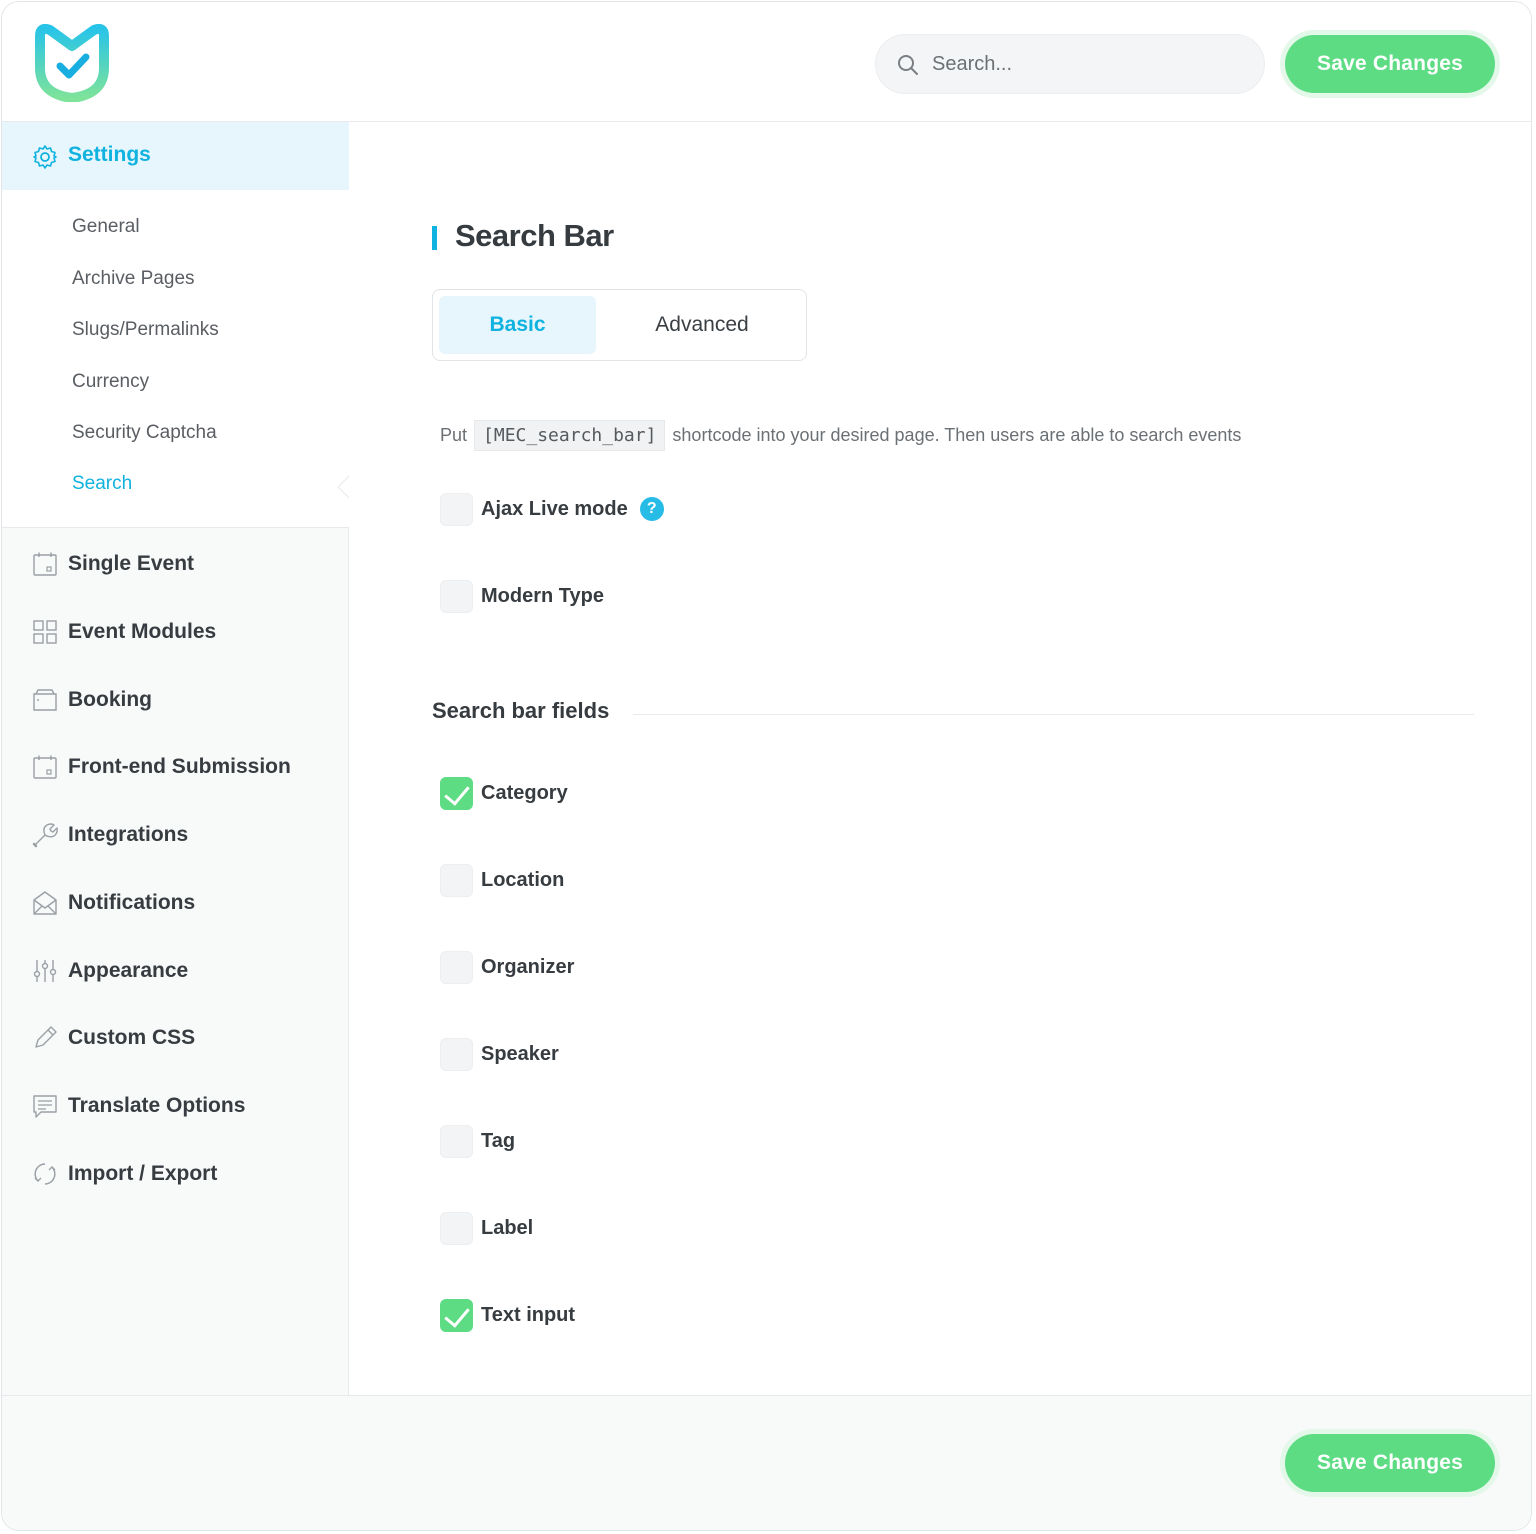 Image resolution: width=1536 pixels, height=1534 pixels. I want to click on sidebar-item-front-end-submission: Front-end Submission, so click(175, 767).